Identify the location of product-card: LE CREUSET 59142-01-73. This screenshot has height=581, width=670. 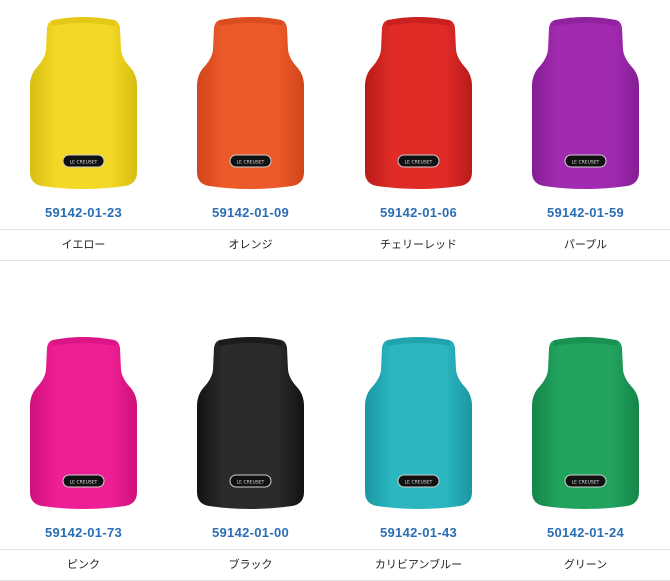
(83, 450).